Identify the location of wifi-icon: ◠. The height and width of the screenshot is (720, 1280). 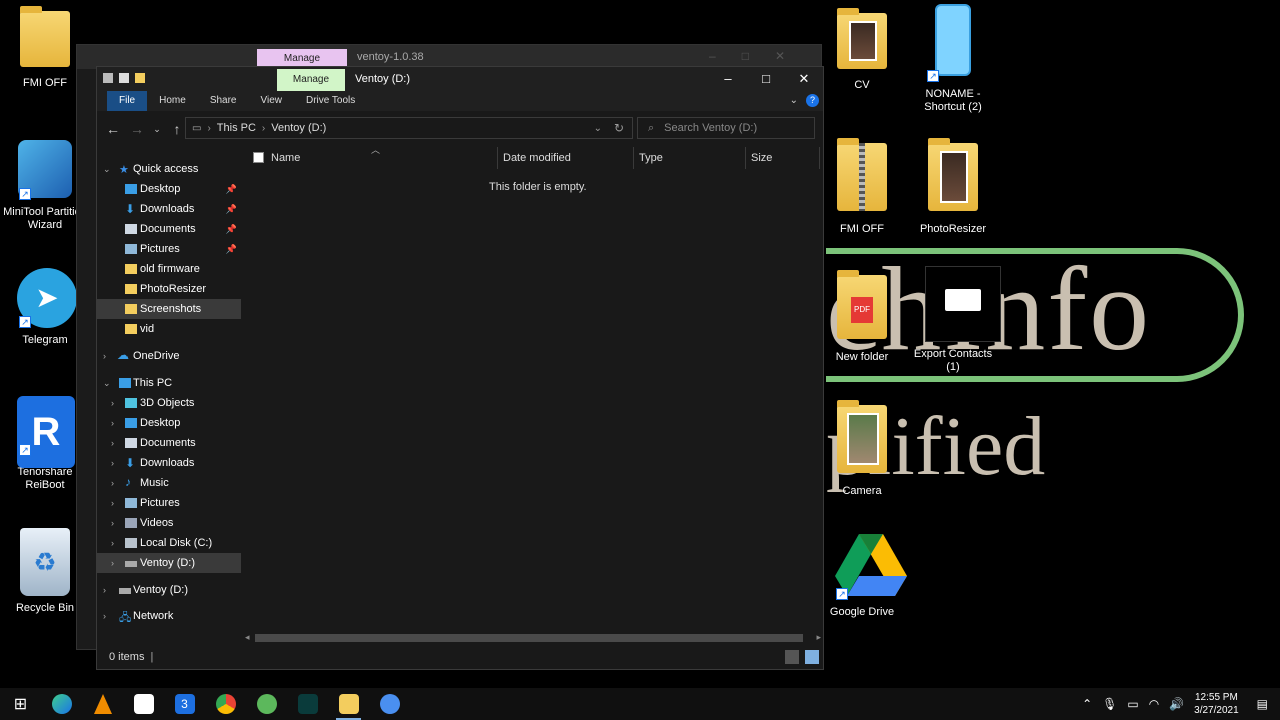
(1154, 704).